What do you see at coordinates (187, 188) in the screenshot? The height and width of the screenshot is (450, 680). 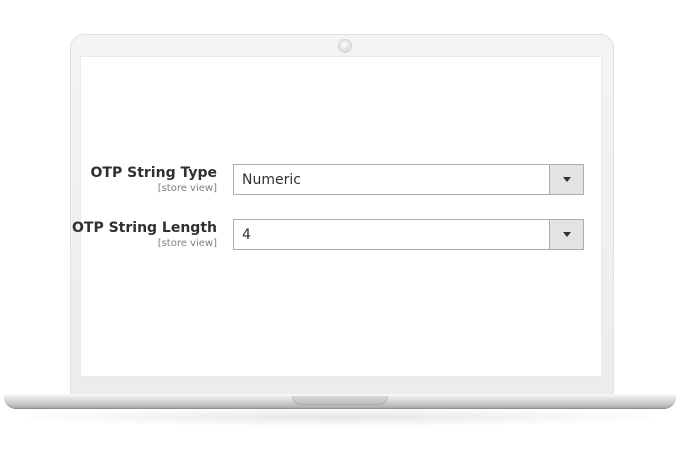 I see `otp-string-type-scope: [store view]` at bounding box center [187, 188].